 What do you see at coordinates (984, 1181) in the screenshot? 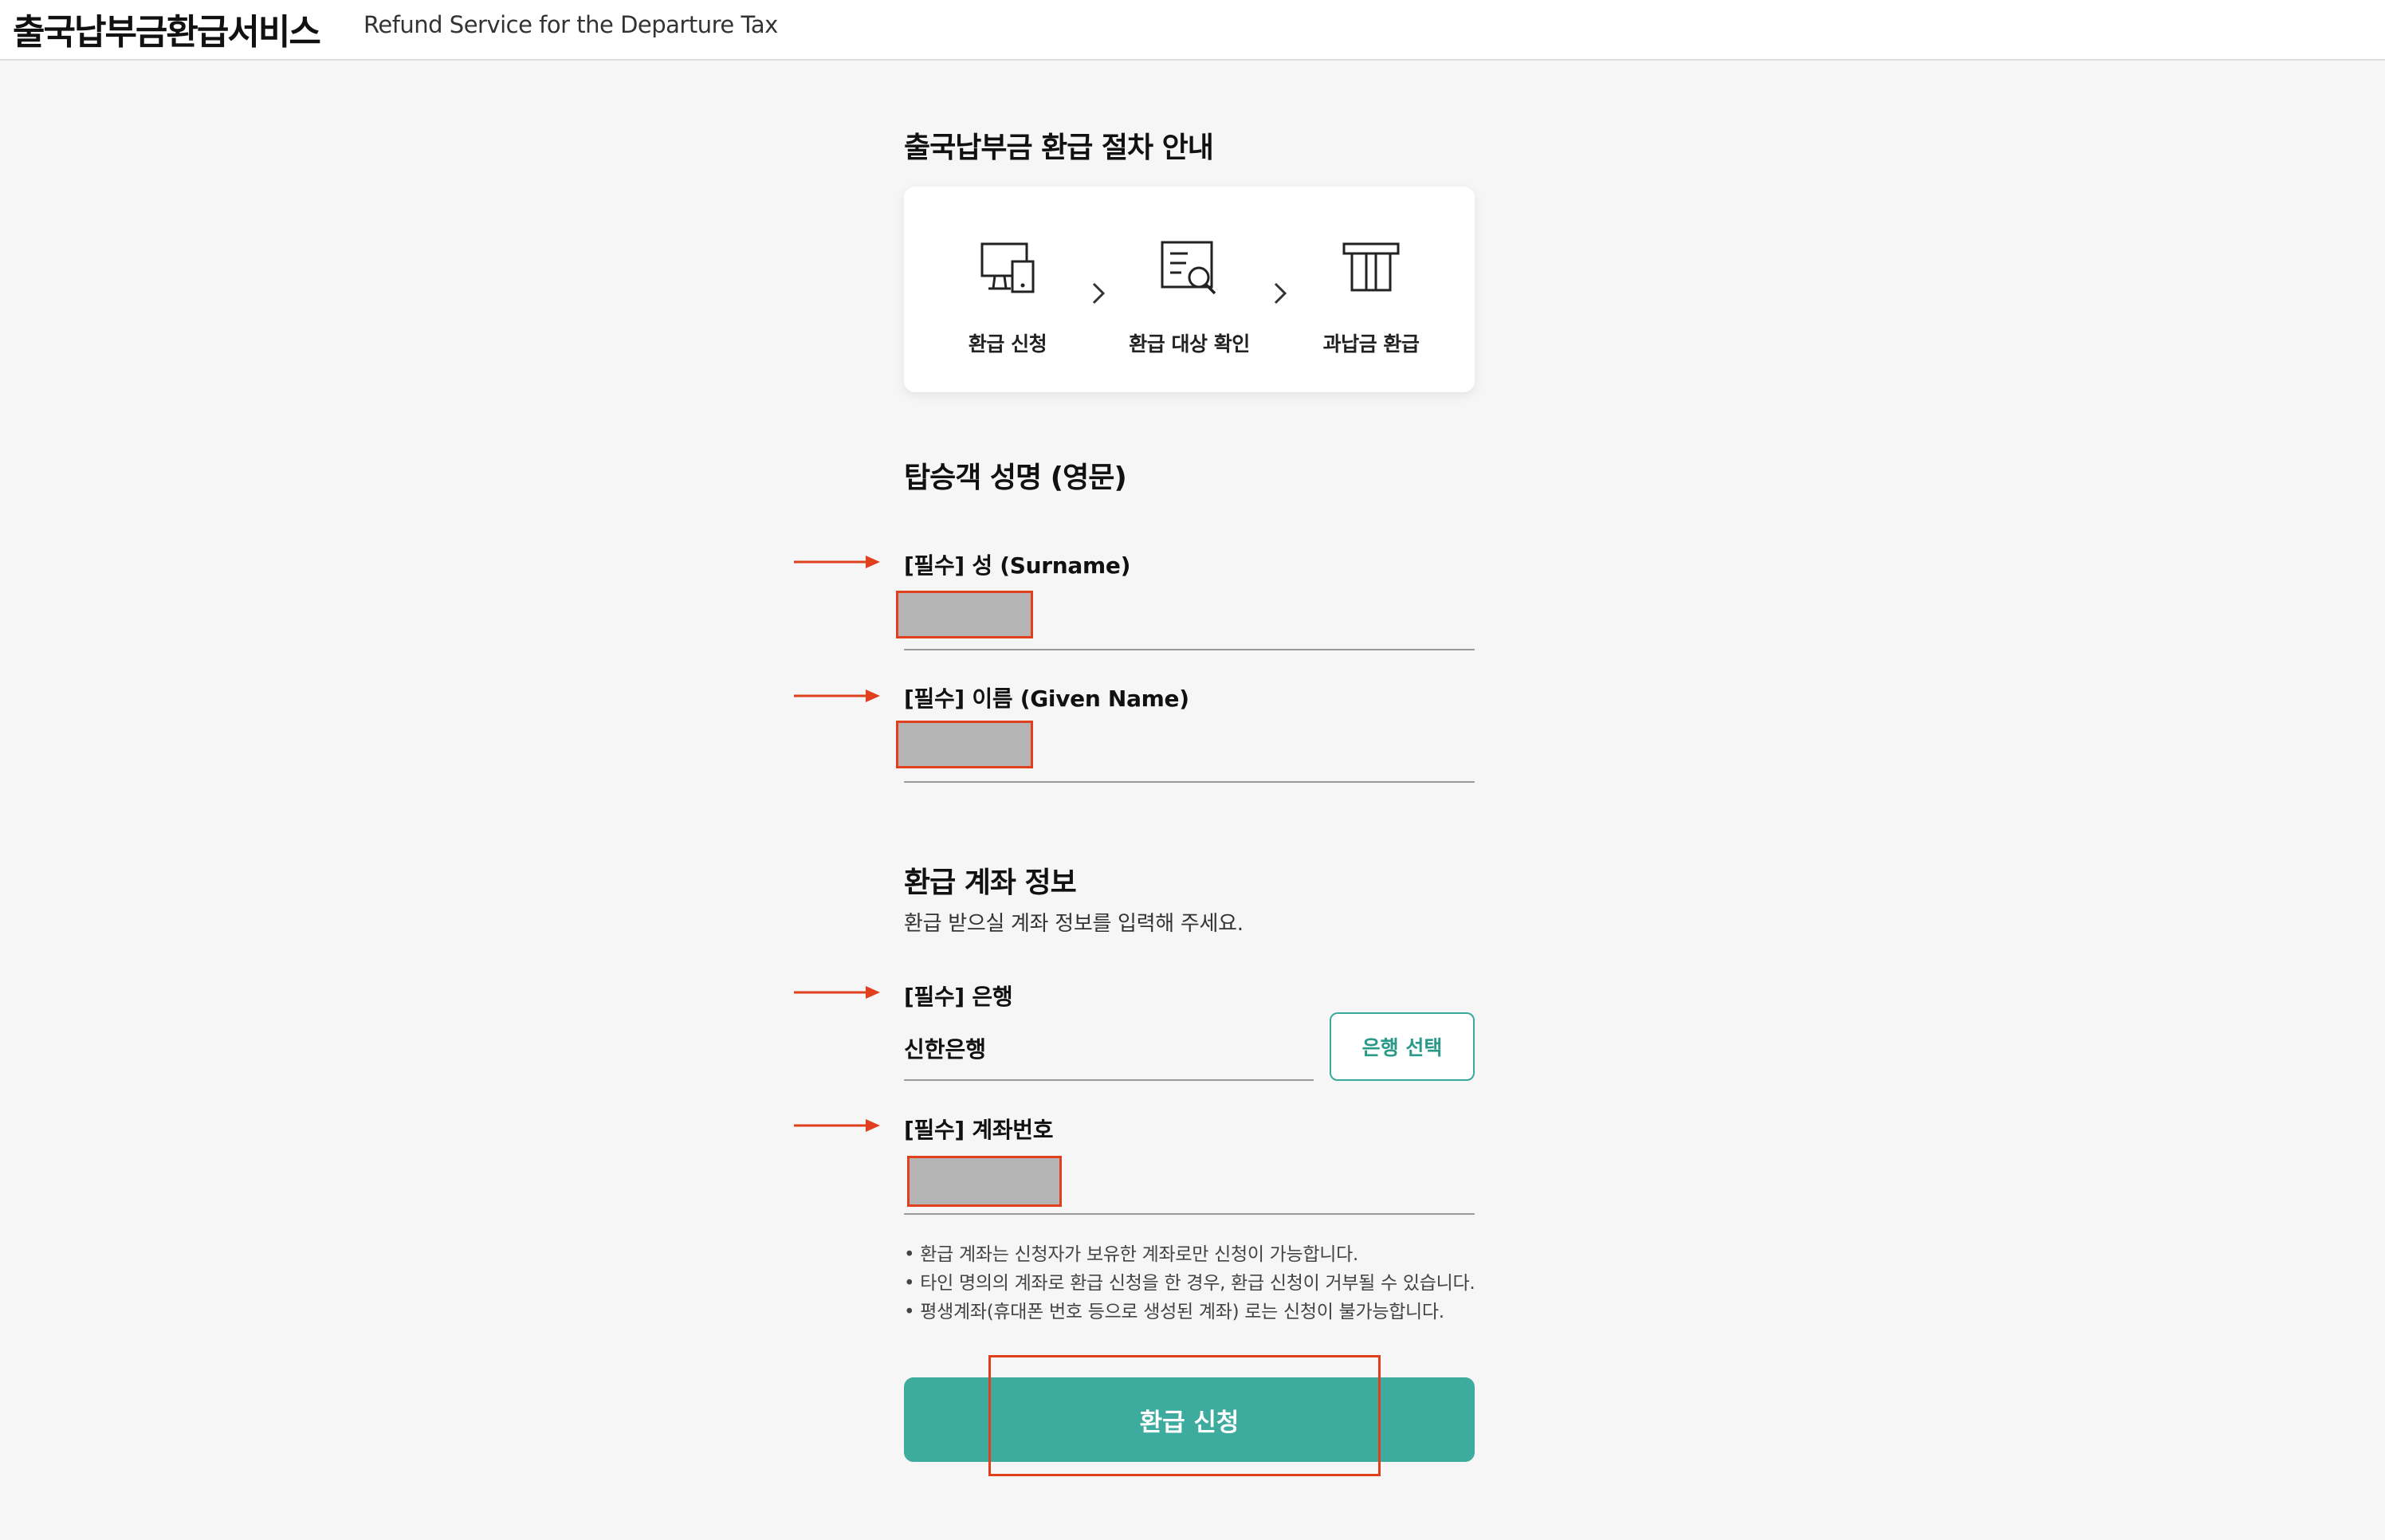
I see `account-number-input` at bounding box center [984, 1181].